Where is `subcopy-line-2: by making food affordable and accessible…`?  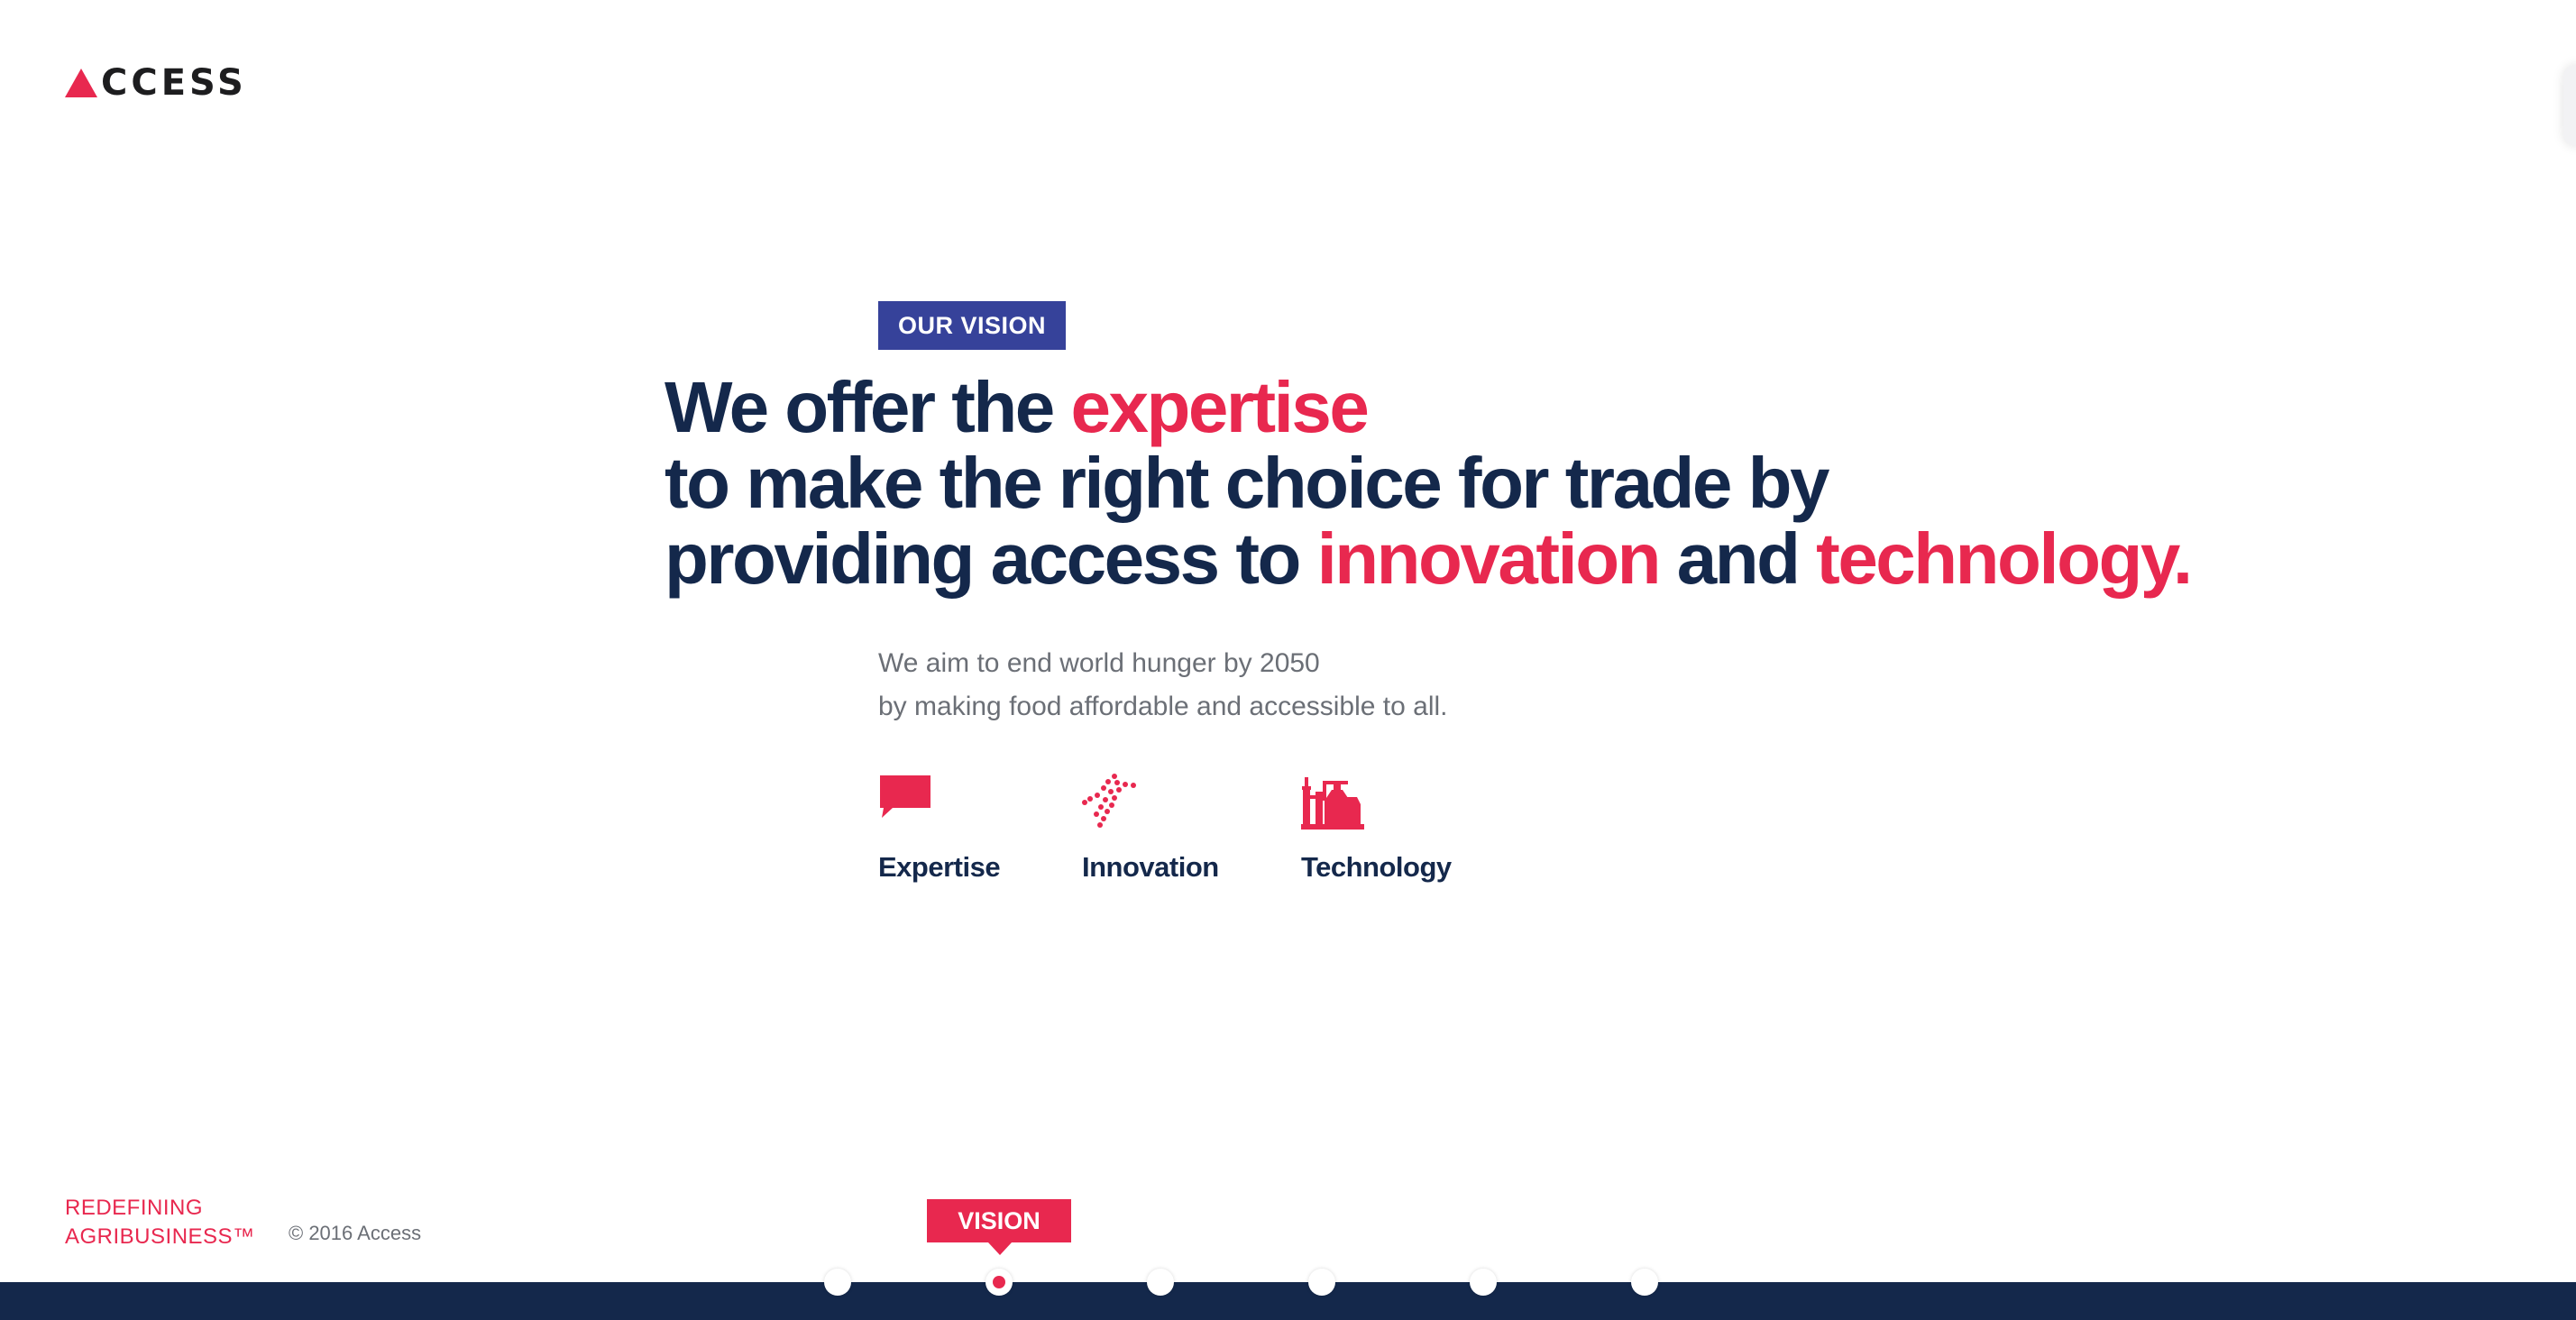
subcopy-line-2: by making food affordable and accessible… is located at coordinates (1163, 706).